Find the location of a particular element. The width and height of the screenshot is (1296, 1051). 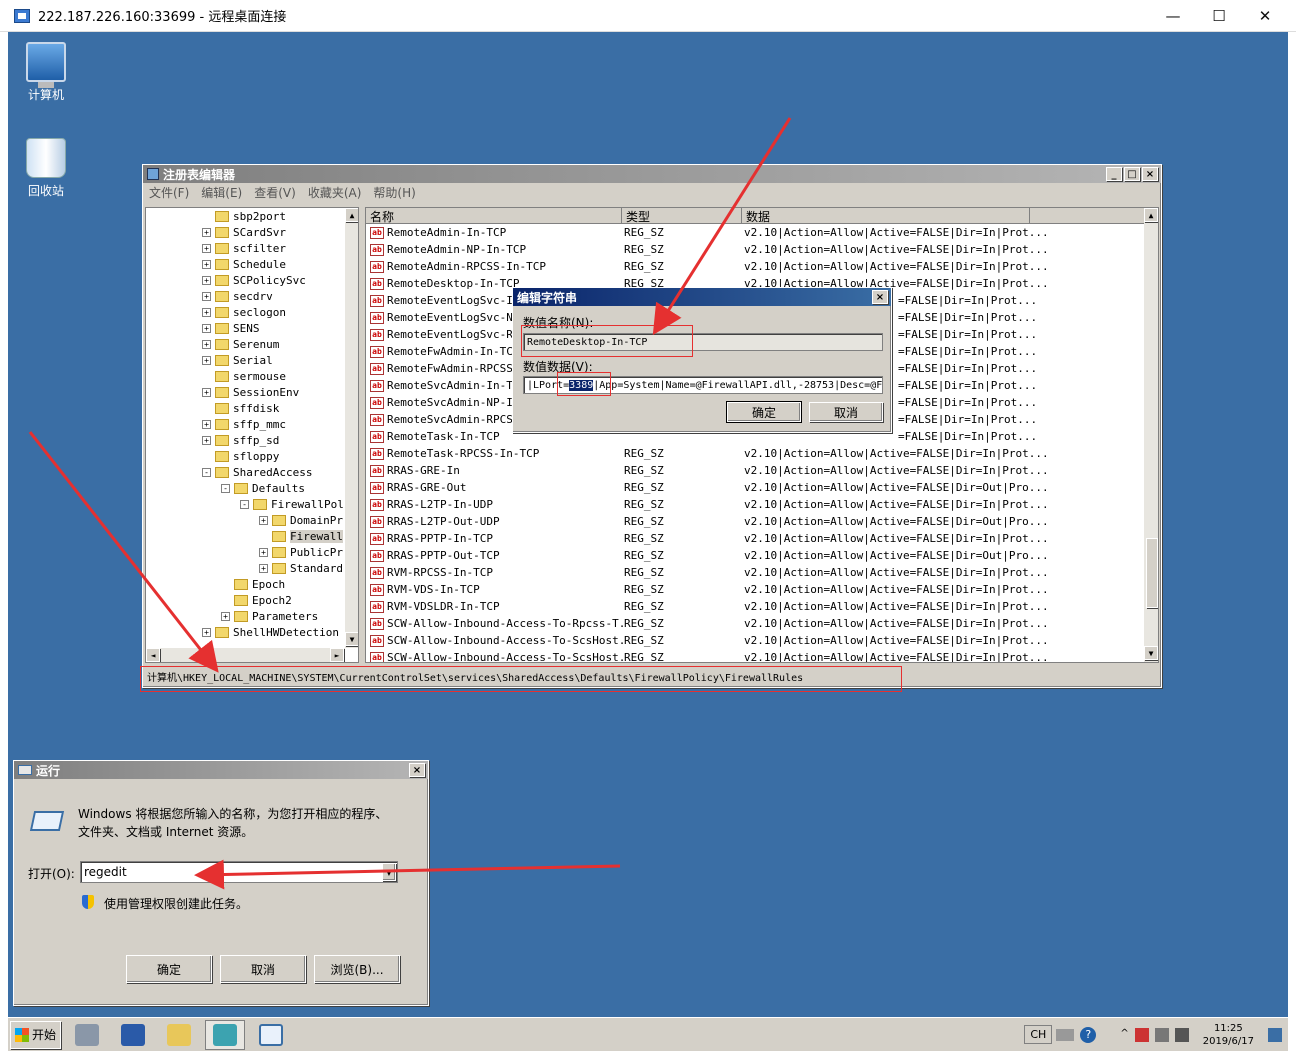

tree-node: sermouse is located at coordinates (244, 376).